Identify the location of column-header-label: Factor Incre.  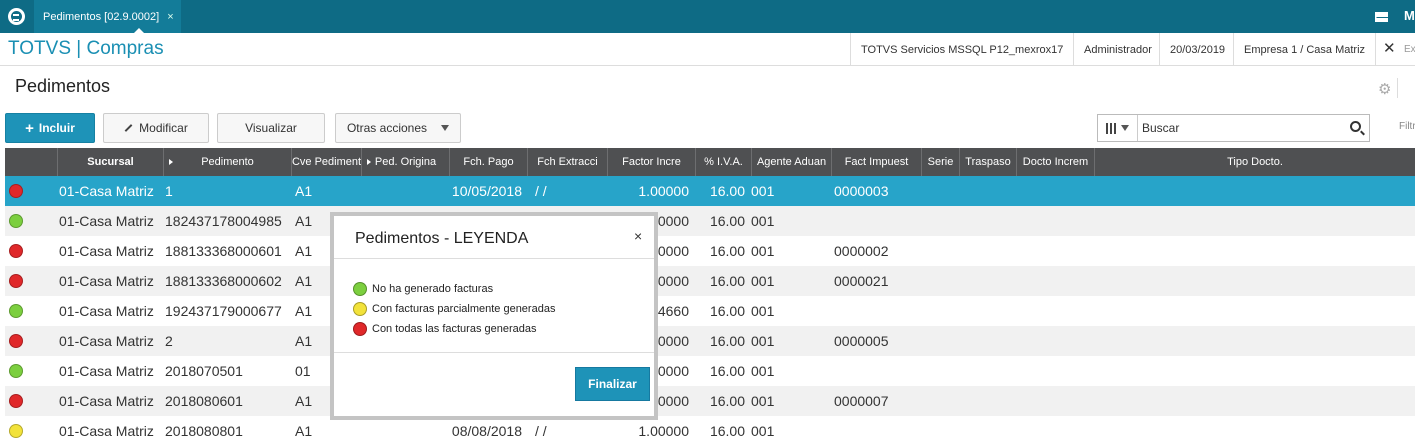
(651, 162).